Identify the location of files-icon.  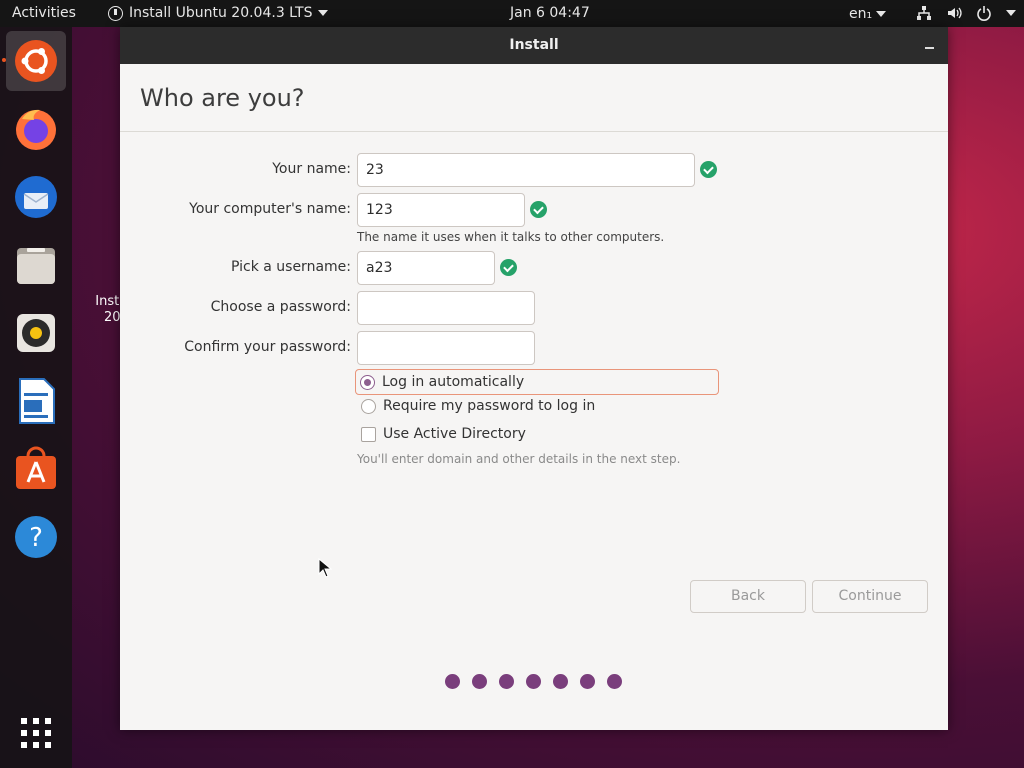
(36, 266).